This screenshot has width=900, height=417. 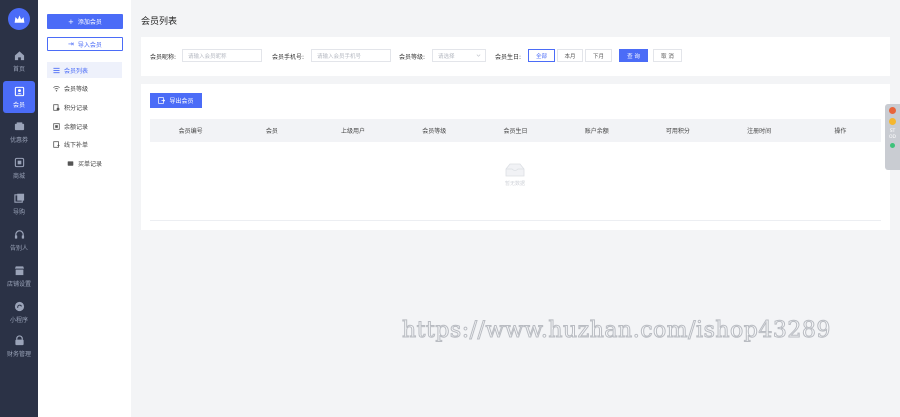 What do you see at coordinates (18, 140) in the screenshot?
I see `rail-label: 优惠券` at bounding box center [18, 140].